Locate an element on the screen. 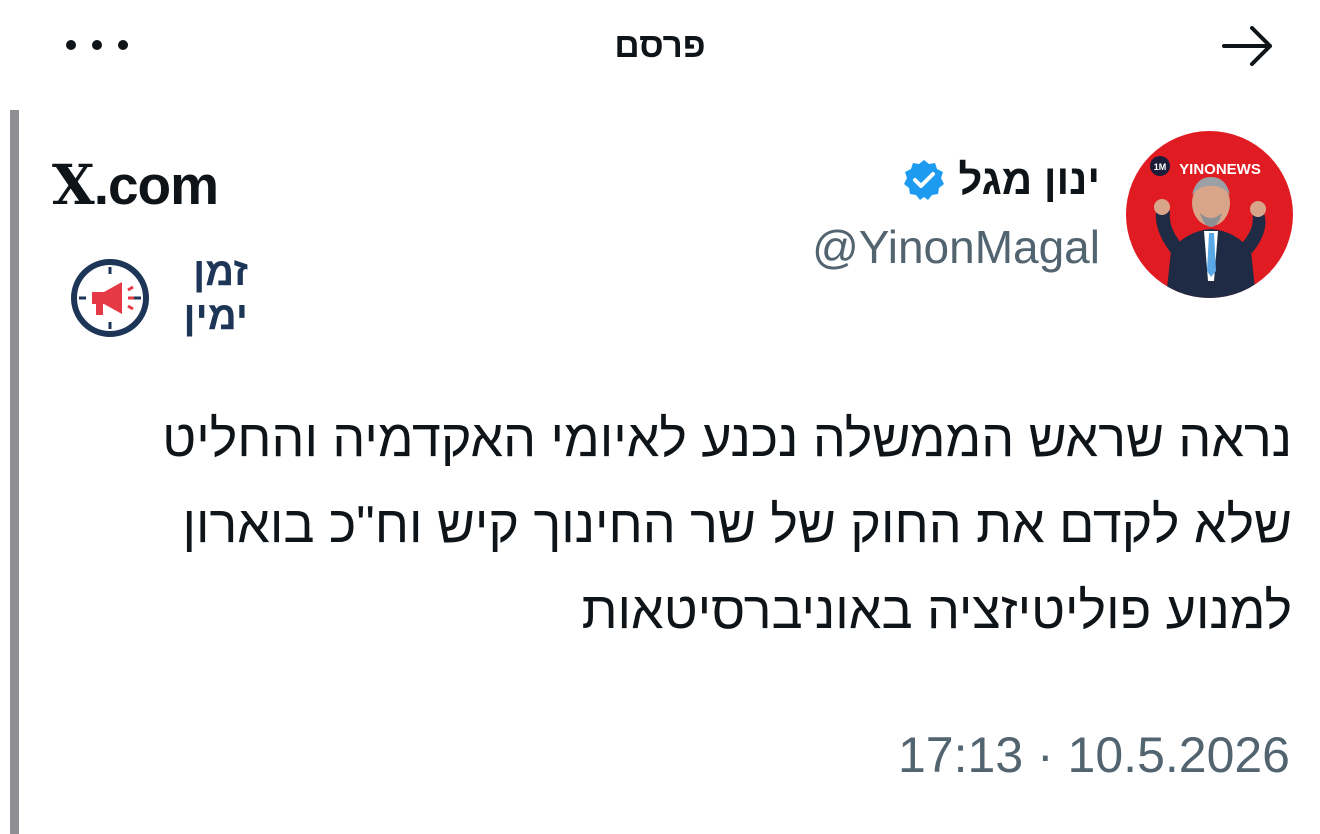  source-domain: X.com is located at coordinates (135, 184).